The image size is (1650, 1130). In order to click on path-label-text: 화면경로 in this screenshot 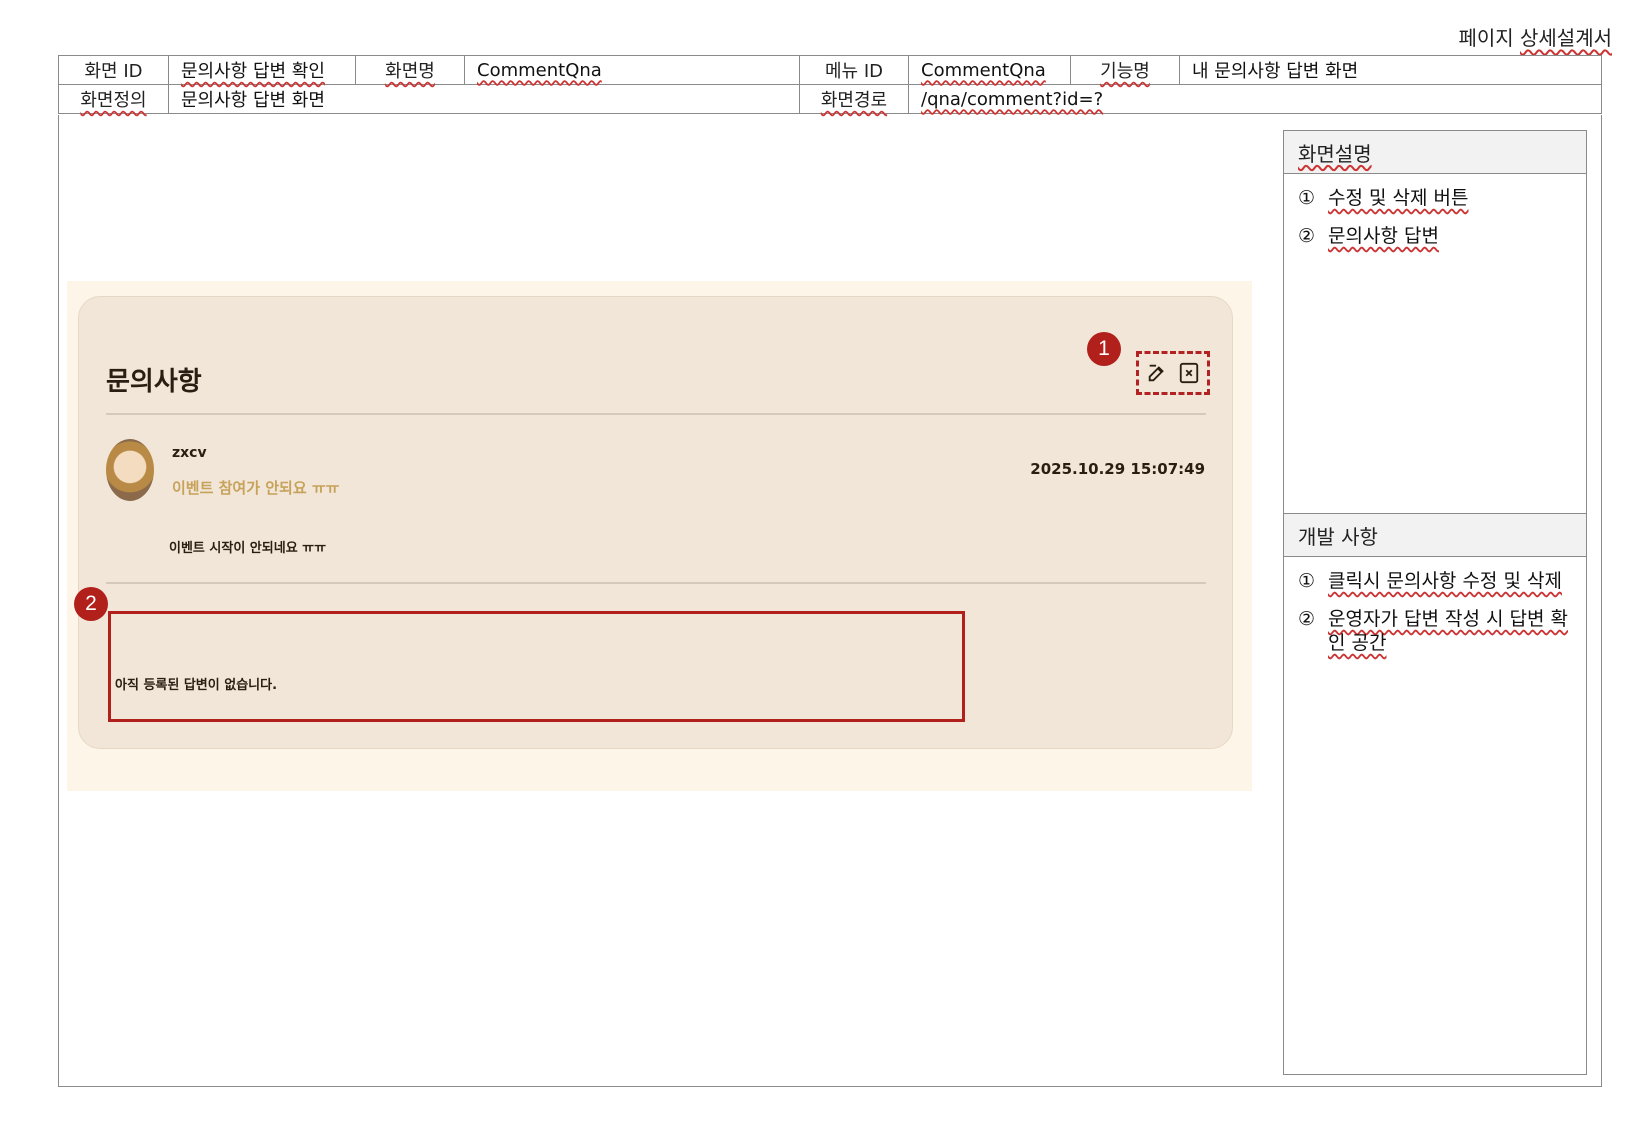, I will do `click(854, 100)`.